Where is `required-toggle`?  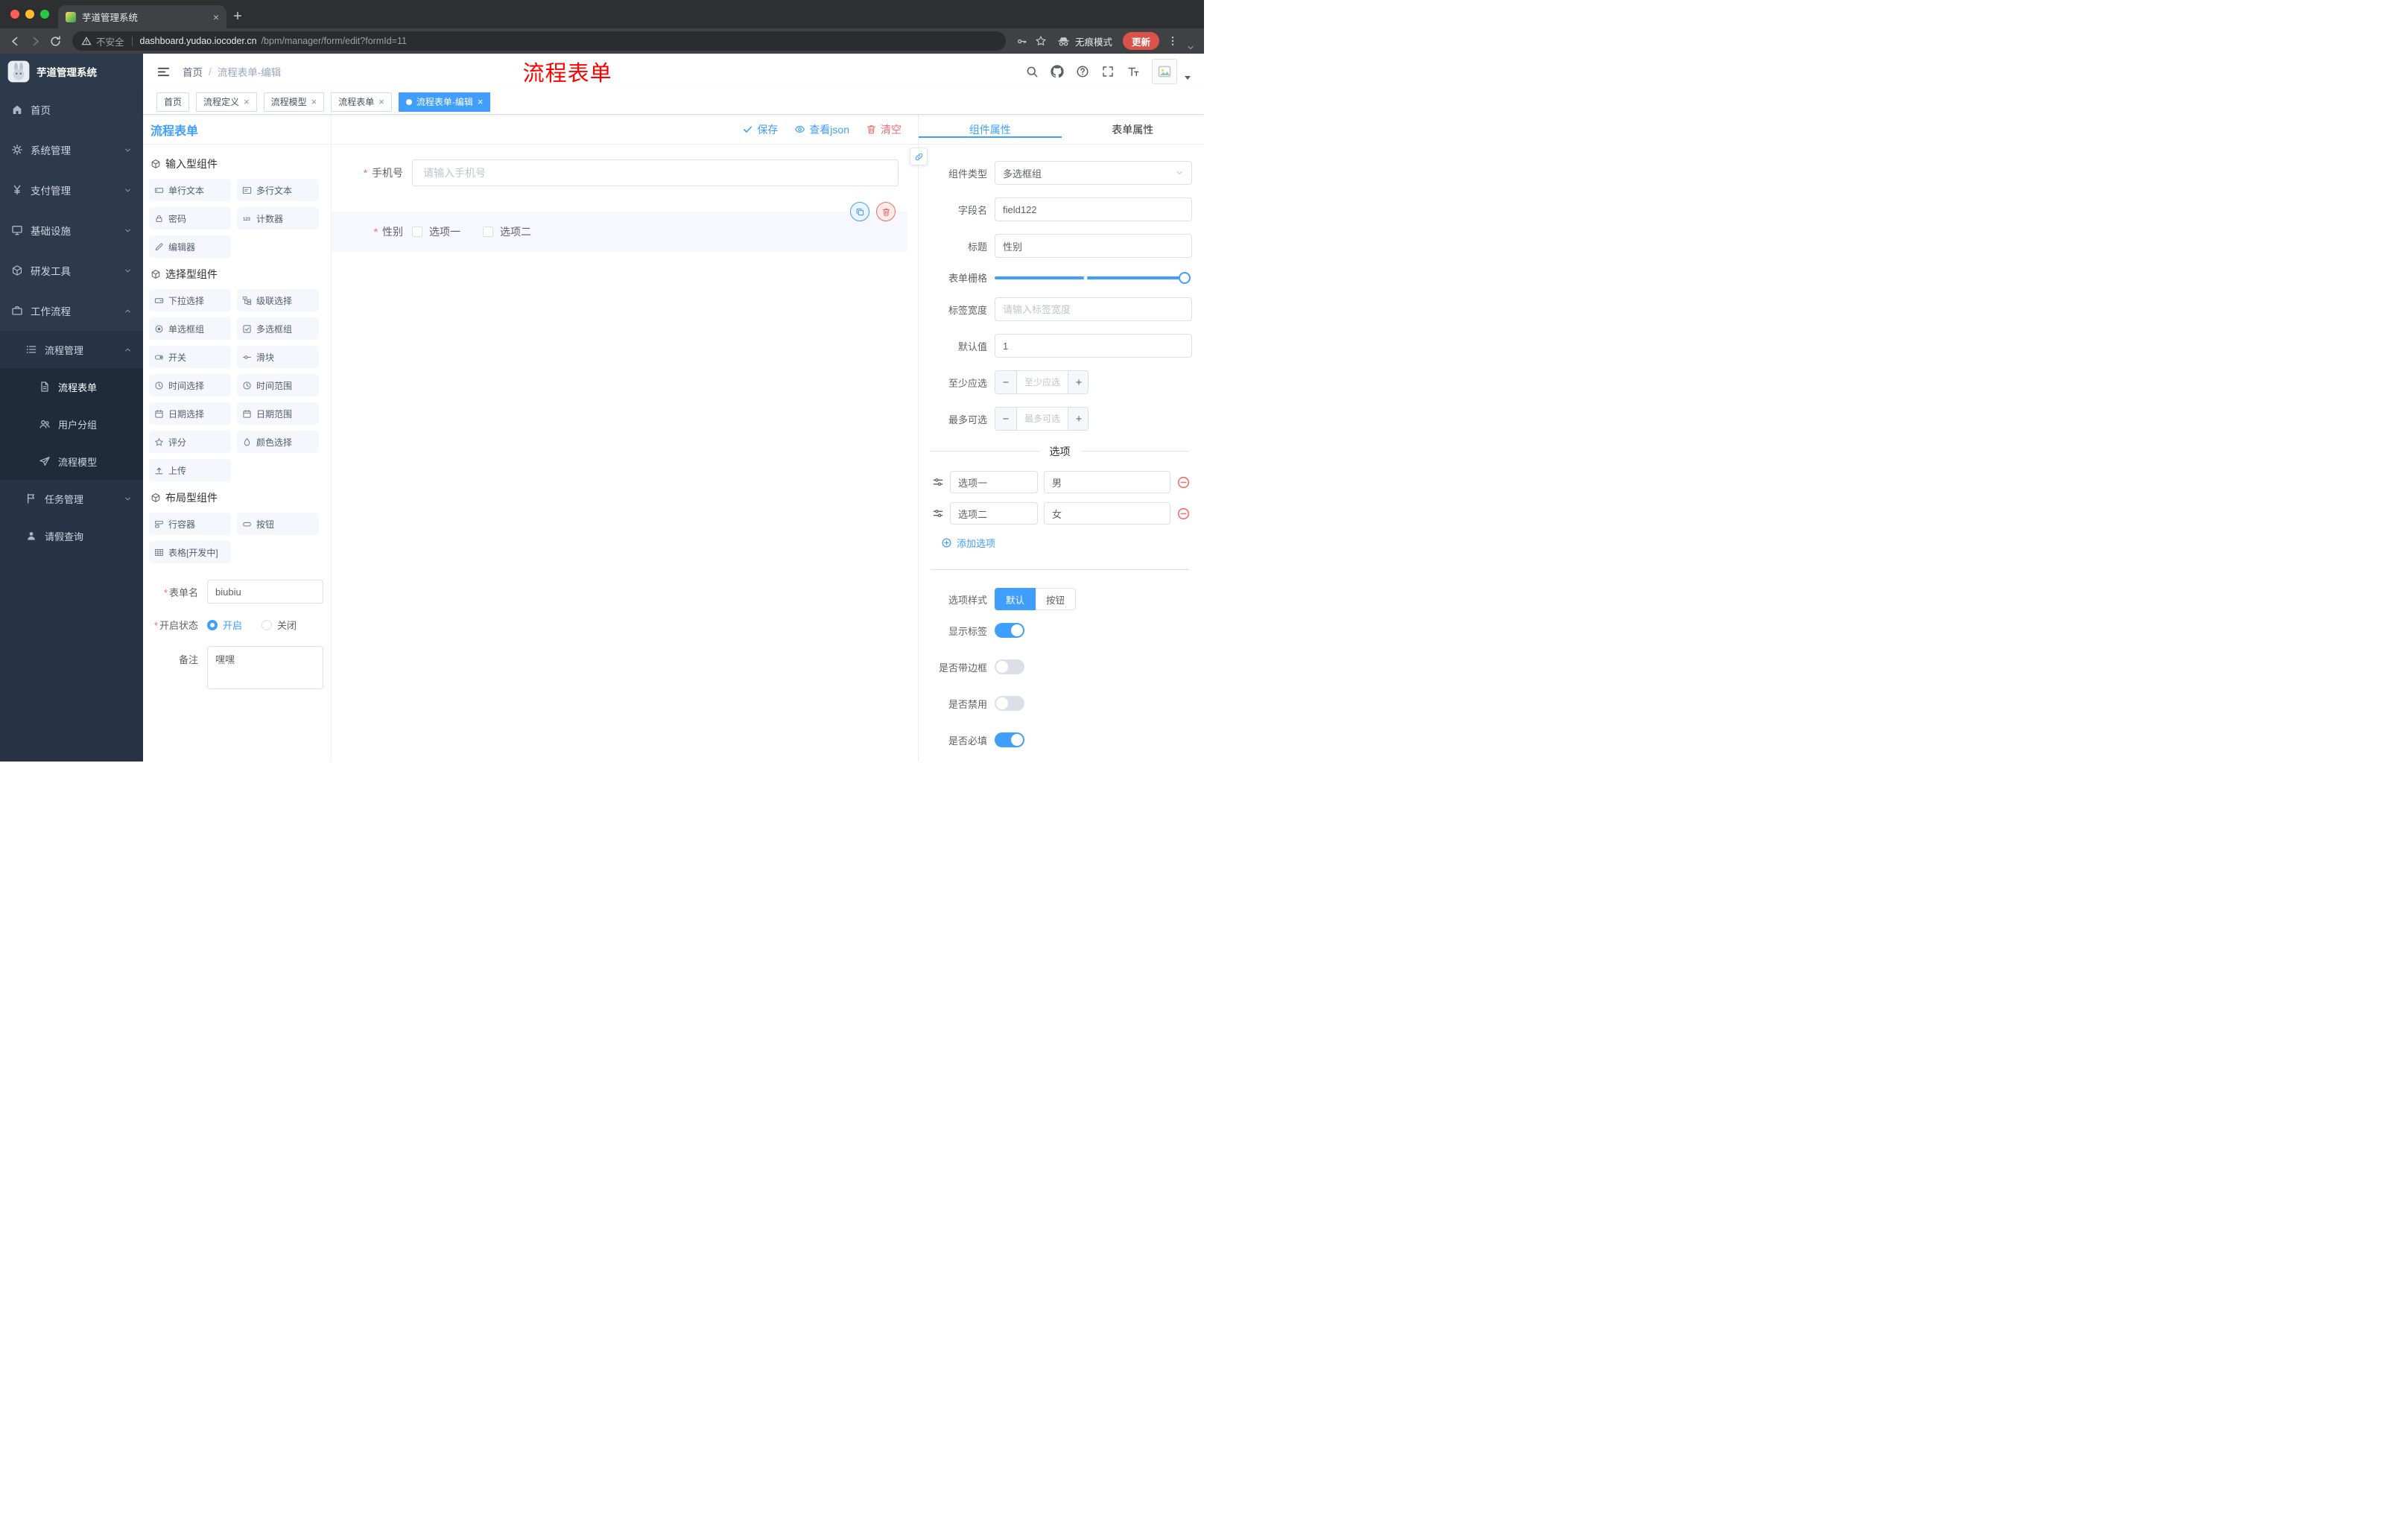 required-toggle is located at coordinates (1009, 740).